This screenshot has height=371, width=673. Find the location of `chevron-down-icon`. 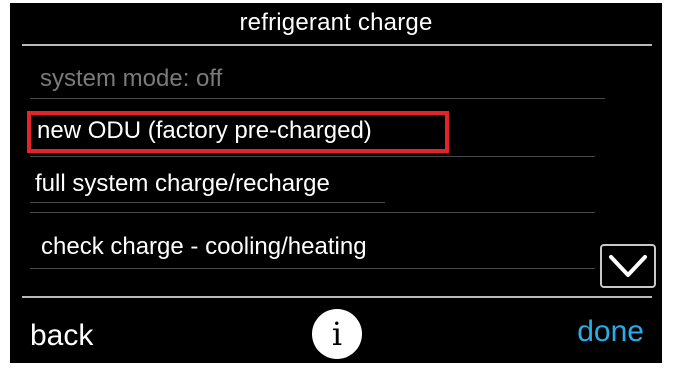

chevron-down-icon is located at coordinates (628, 266).